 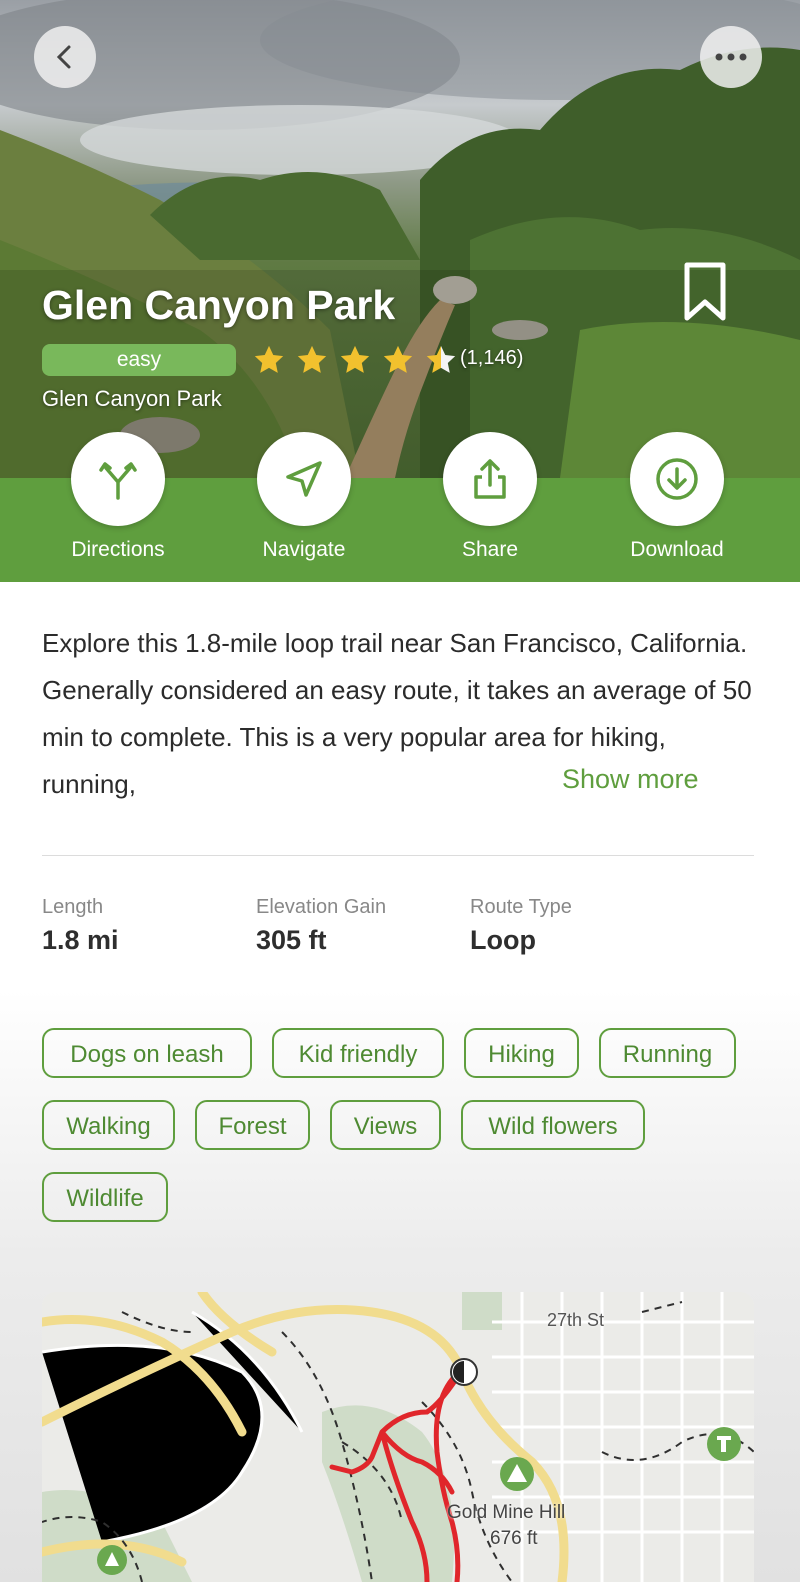 I want to click on bookmark-icon, so click(x=705, y=292).